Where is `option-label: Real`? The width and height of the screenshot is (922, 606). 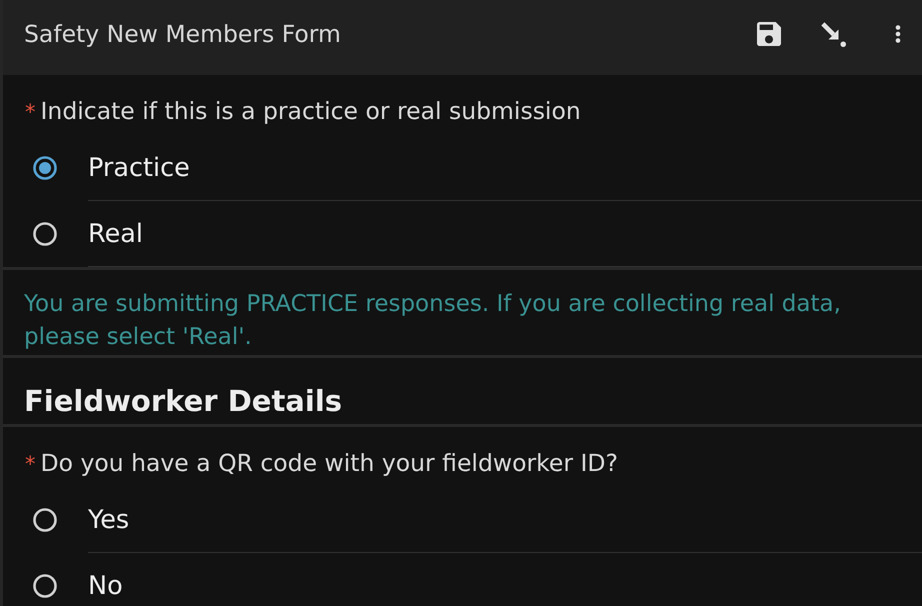 option-label: Real is located at coordinates (115, 233).